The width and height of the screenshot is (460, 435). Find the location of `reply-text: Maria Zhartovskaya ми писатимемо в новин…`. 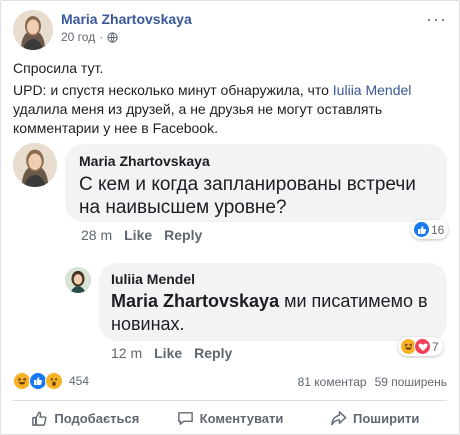

reply-text: Maria Zhartovskaya ми писатимемо в новин… is located at coordinates (269, 312).